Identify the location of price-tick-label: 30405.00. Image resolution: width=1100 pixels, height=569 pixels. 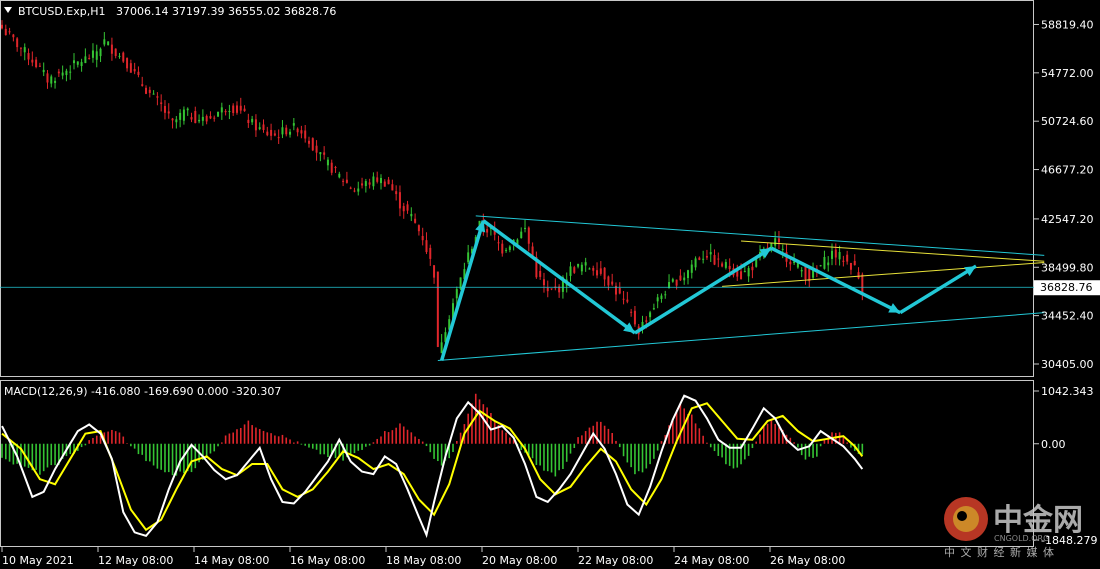
(1067, 364).